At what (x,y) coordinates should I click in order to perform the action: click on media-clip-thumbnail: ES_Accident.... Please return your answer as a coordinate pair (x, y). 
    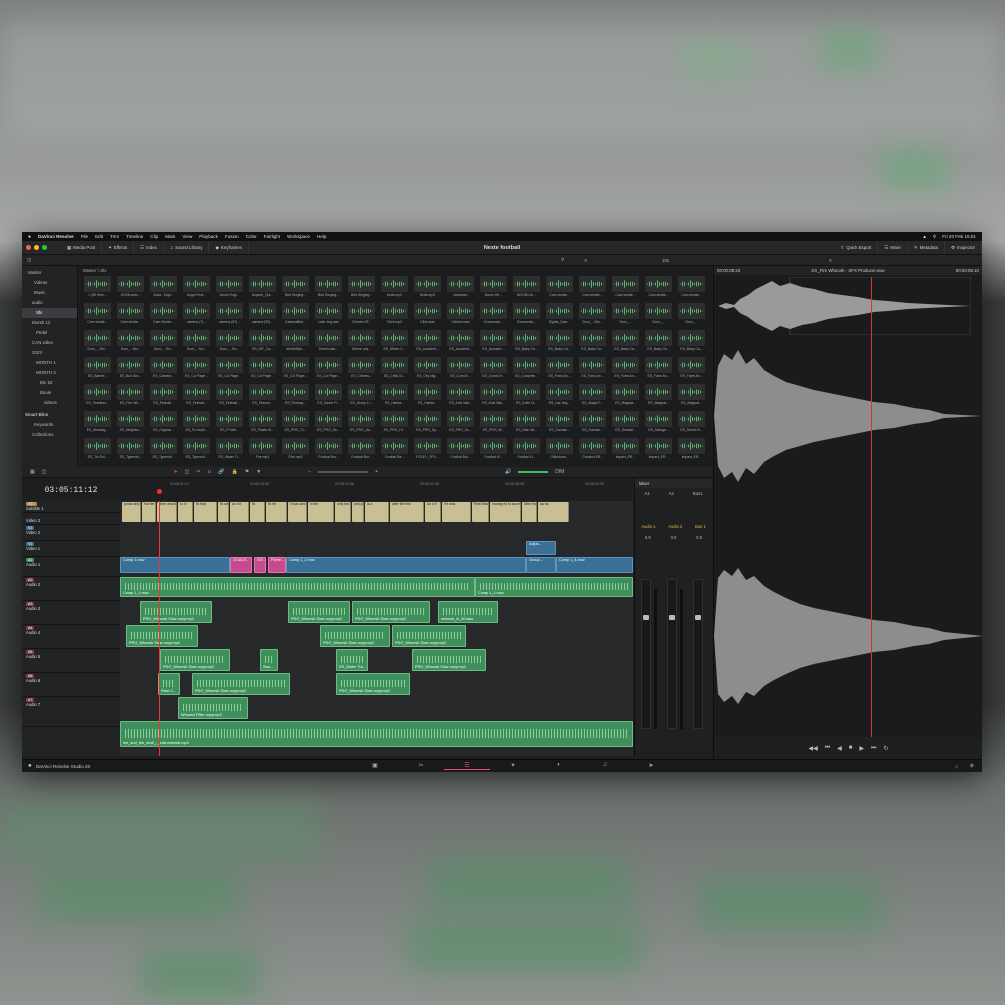
    Looking at the image, I should click on (427, 343).